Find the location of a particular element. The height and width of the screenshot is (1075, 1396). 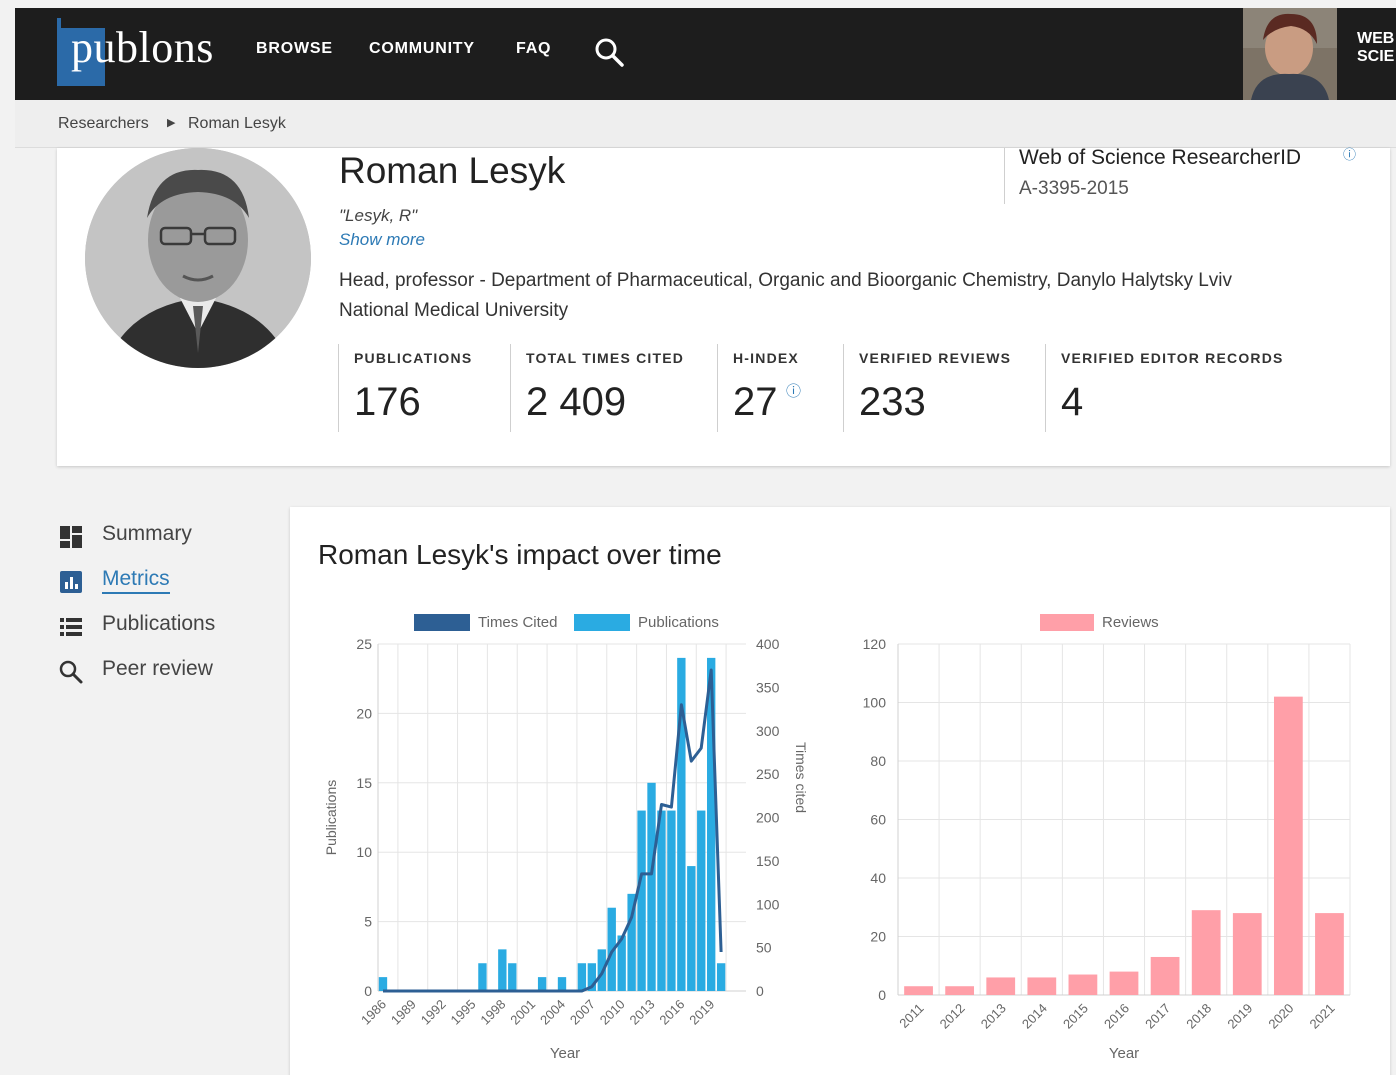

legend-swatch-publications is located at coordinates (602, 622).